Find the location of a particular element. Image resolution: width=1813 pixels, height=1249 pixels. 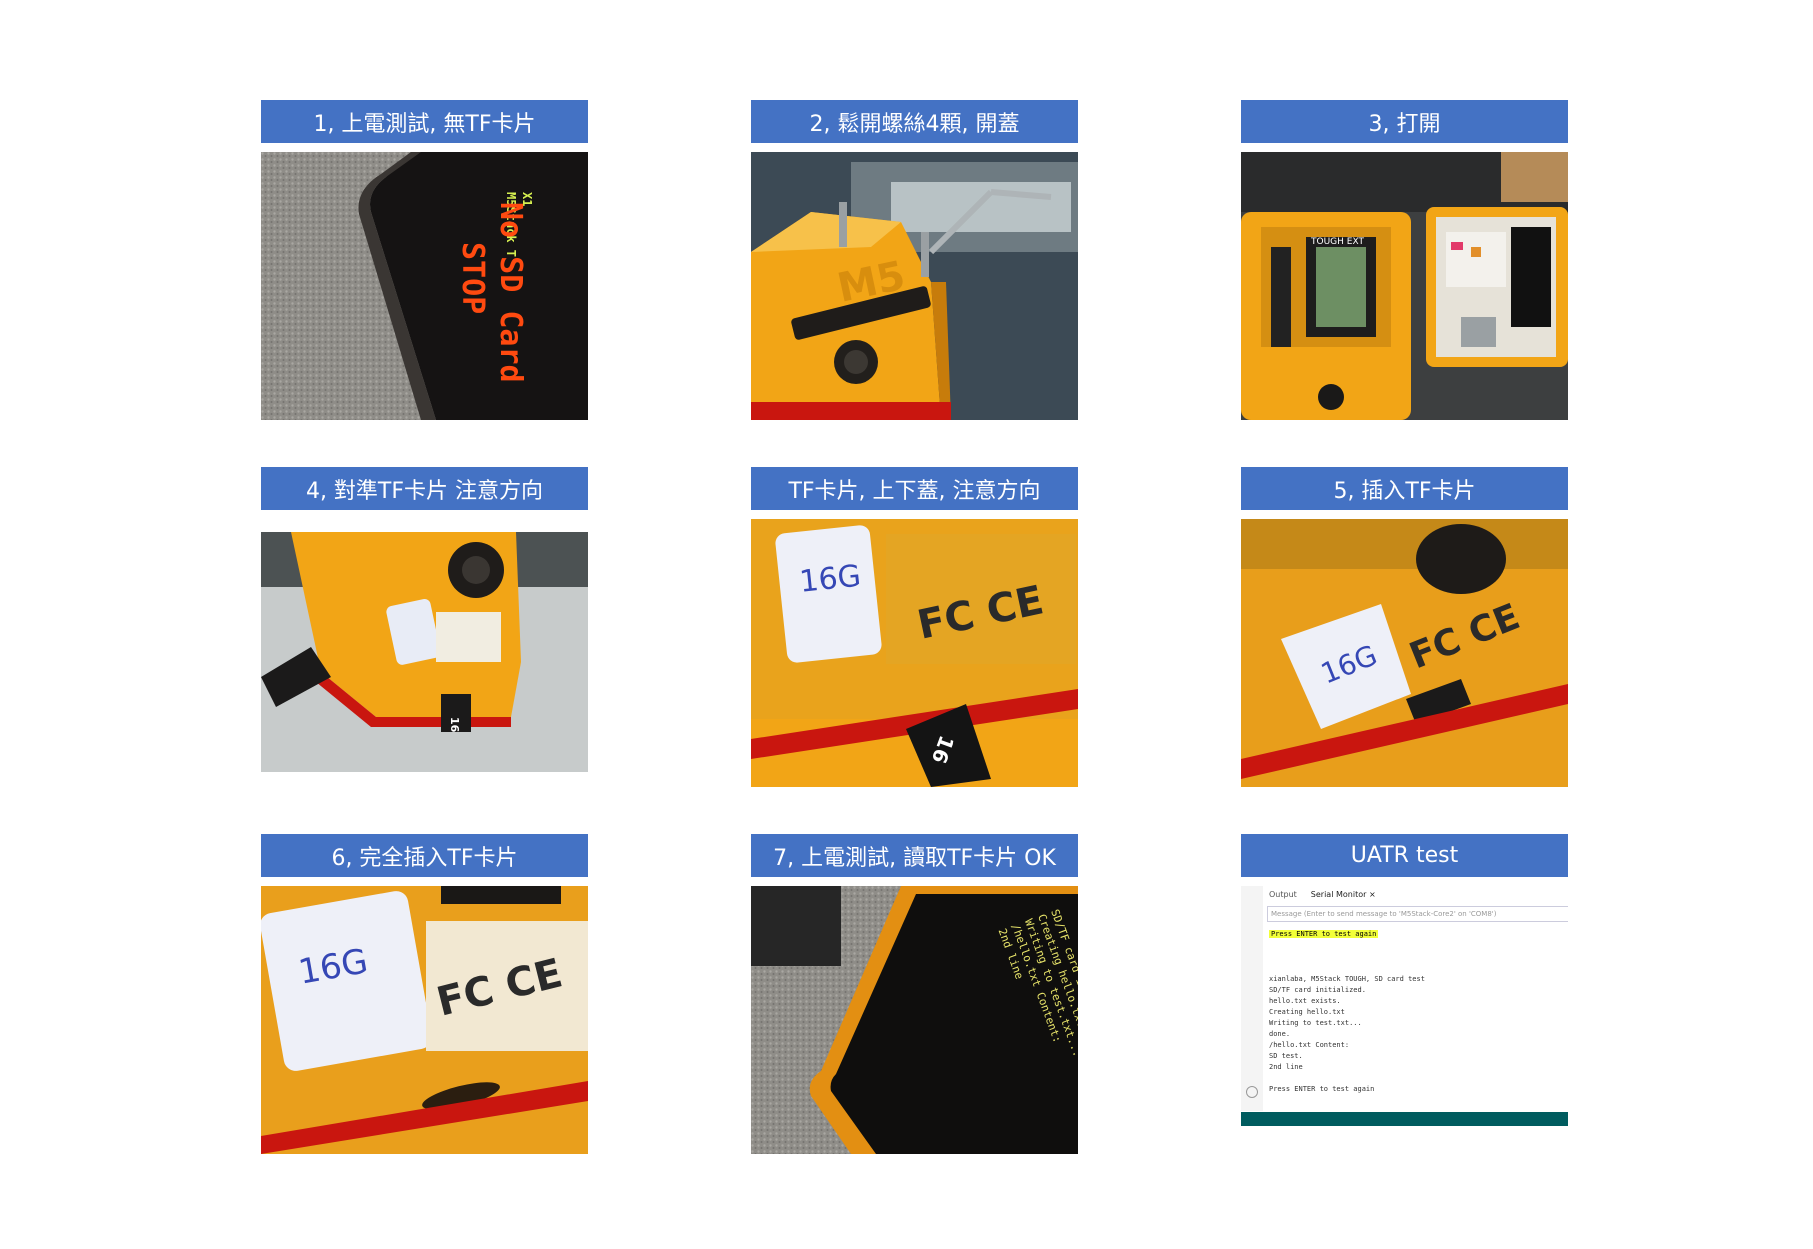

tough-ext-label: TOUGH EXT is located at coordinates (1337, 242).